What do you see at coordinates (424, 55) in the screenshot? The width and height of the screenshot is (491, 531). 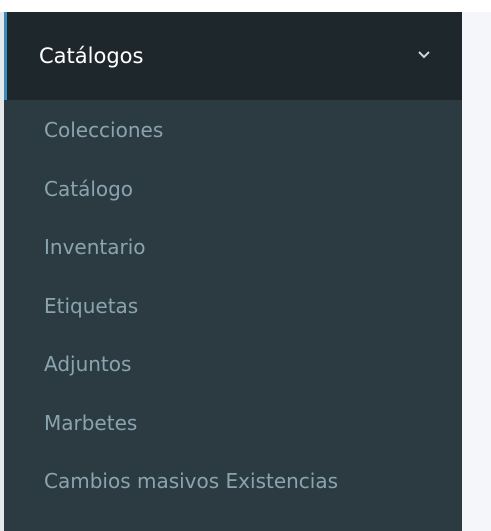 I see `chevron-down-icon` at bounding box center [424, 55].